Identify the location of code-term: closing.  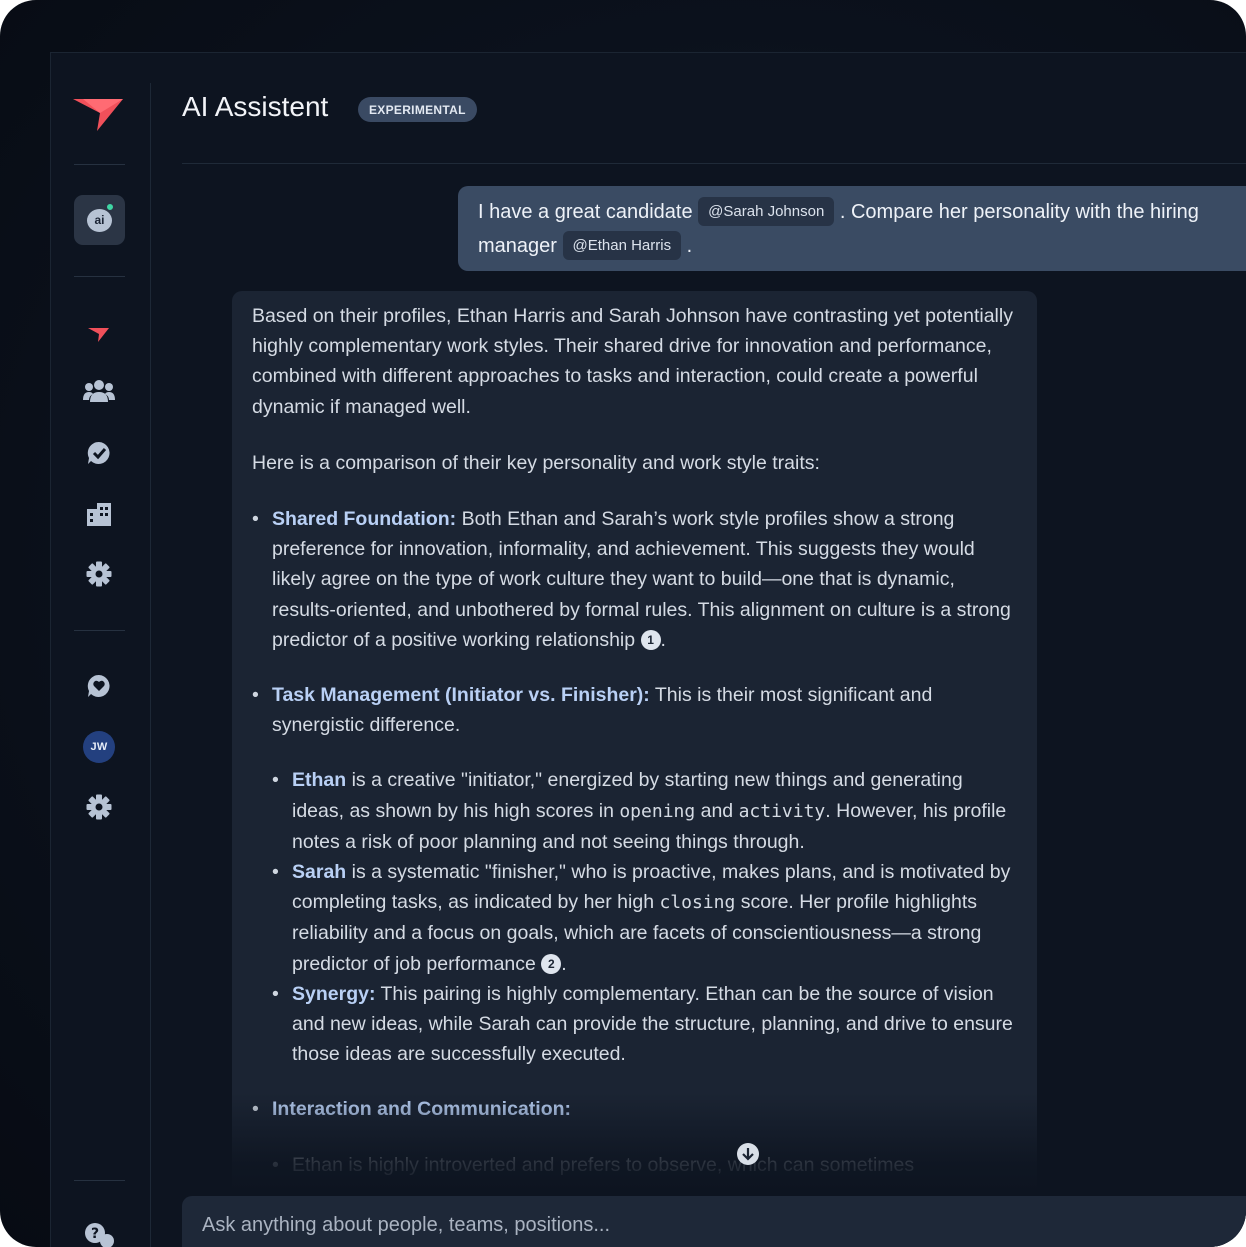
(697, 903).